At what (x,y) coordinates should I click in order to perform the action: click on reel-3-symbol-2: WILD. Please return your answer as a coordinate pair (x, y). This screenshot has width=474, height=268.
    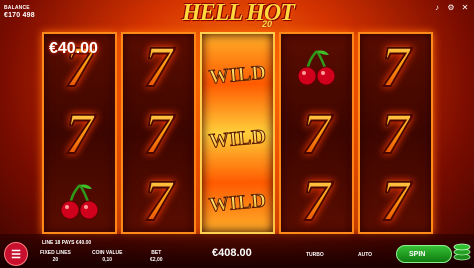
    Looking at the image, I should click on (237, 139).